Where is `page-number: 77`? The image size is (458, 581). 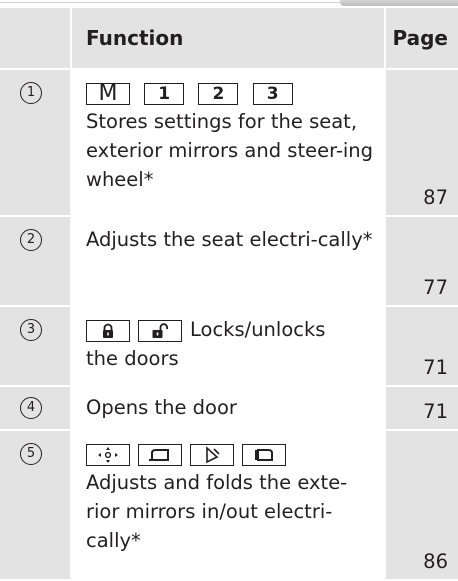 page-number: 77 is located at coordinates (421, 261).